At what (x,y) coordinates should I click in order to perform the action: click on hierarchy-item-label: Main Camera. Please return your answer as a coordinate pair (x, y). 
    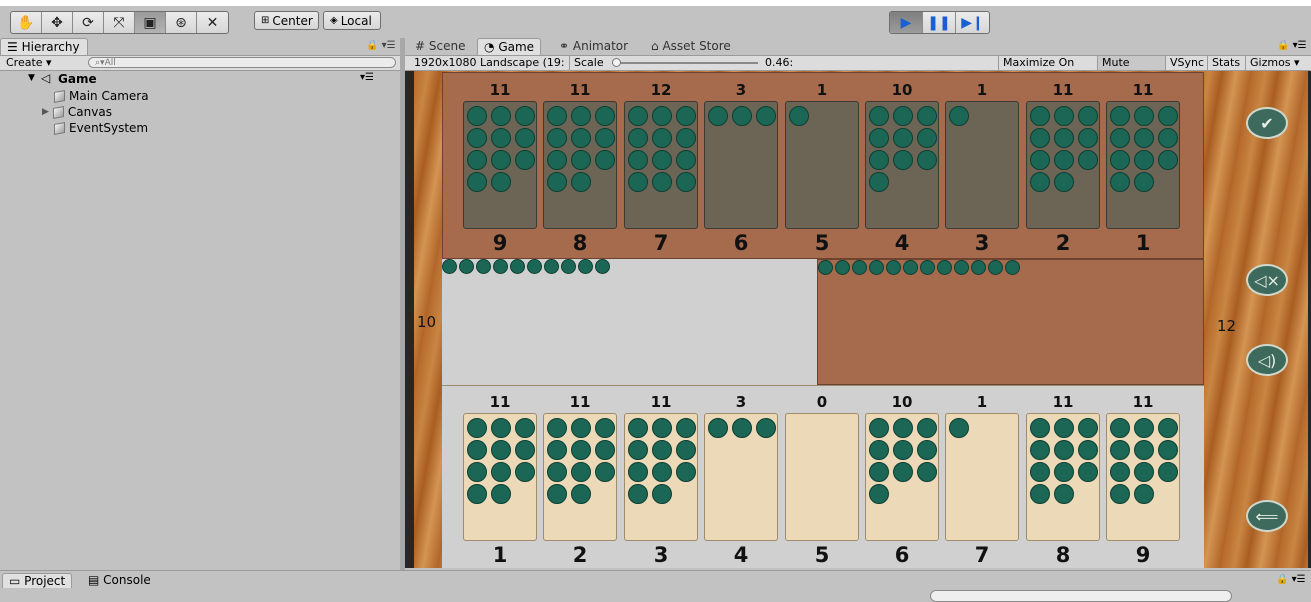
    Looking at the image, I should click on (109, 96).